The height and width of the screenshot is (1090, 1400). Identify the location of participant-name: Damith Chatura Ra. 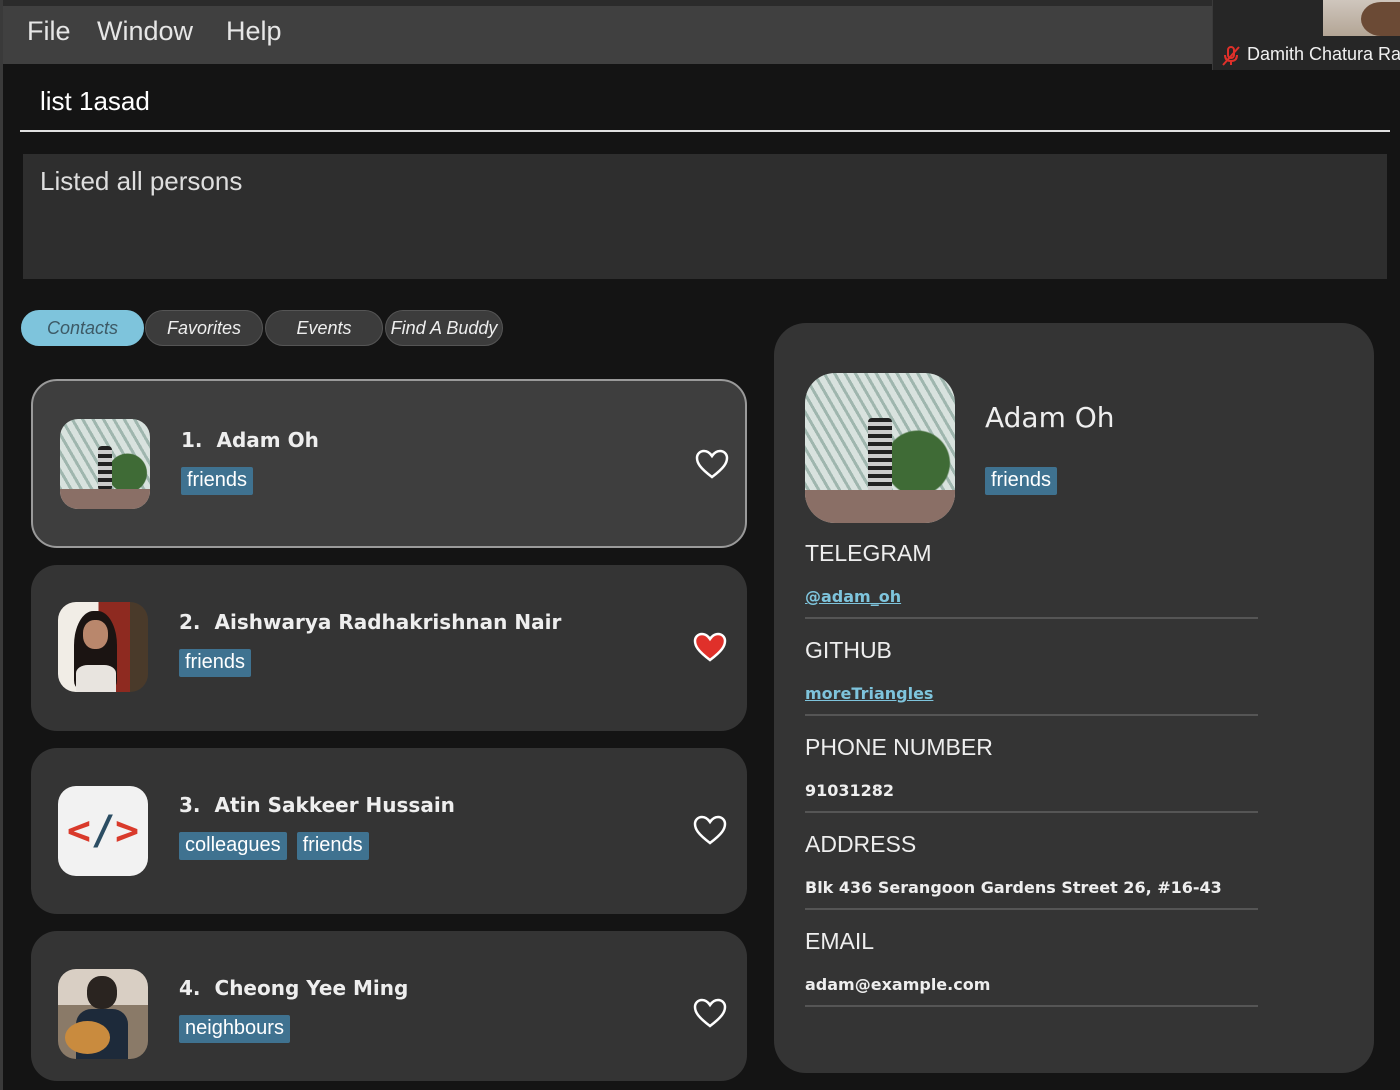
(1323, 54).